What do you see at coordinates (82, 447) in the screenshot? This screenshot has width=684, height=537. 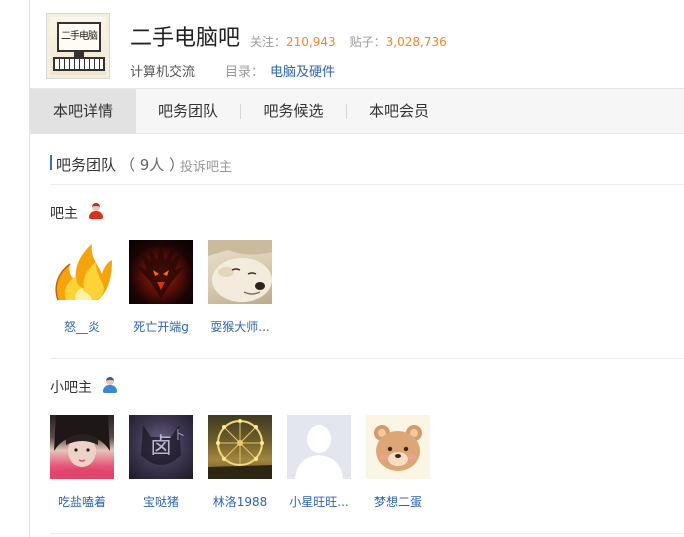 I see `girl-avatar` at bounding box center [82, 447].